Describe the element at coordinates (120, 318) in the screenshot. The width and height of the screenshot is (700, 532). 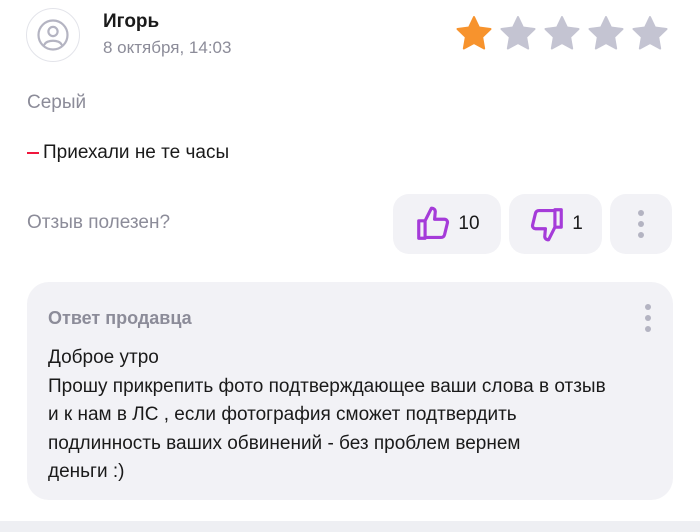
I see `seller-reply-title: Ответ продавца` at that location.